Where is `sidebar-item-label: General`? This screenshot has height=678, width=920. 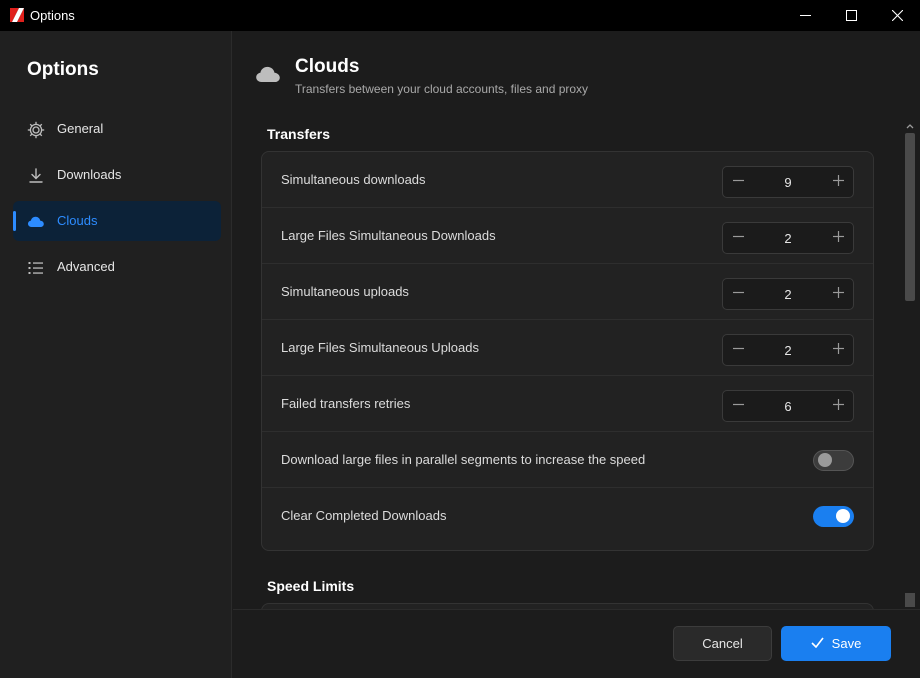 sidebar-item-label: General is located at coordinates (80, 128).